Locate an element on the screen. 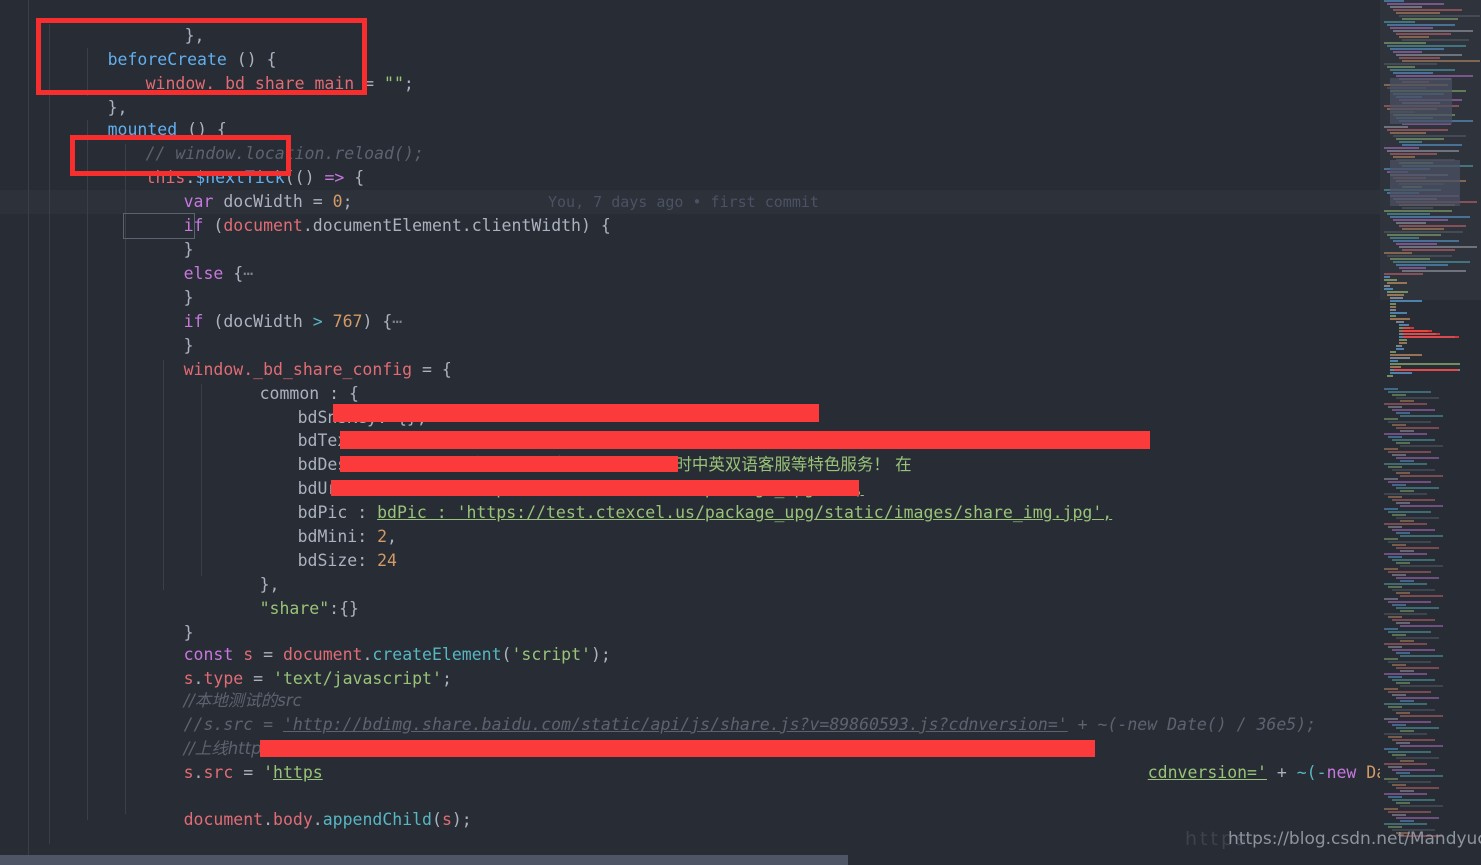 The height and width of the screenshot is (865, 1481). redaction-bar-bdtext is located at coordinates (576, 413).